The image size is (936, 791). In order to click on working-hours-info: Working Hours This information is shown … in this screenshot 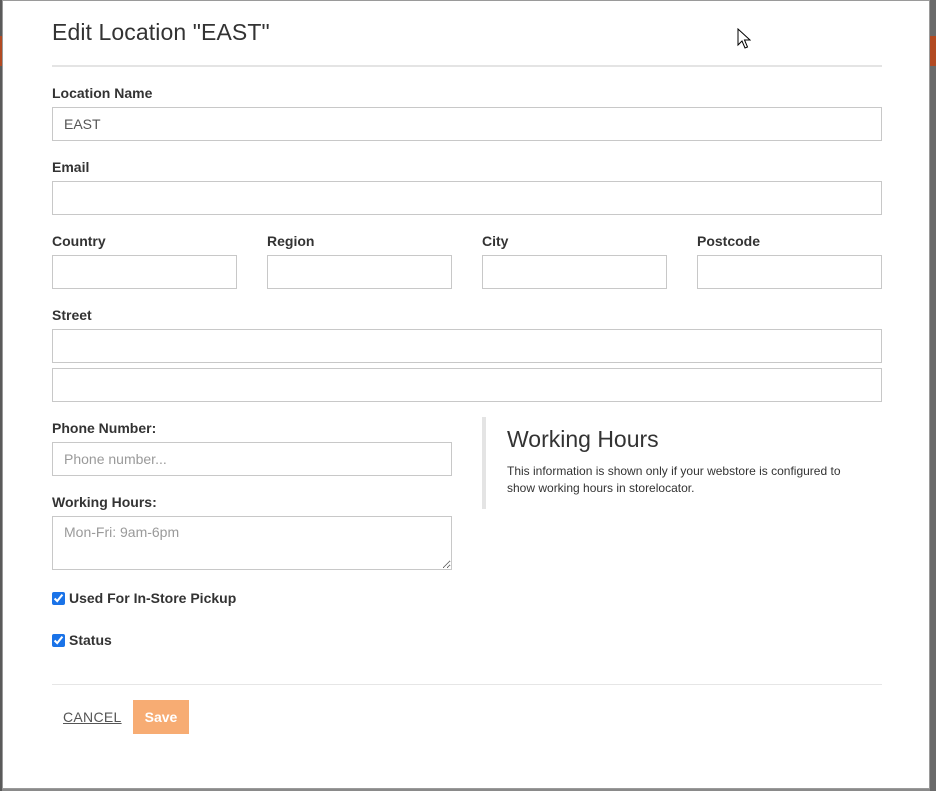, I will do `click(682, 463)`.